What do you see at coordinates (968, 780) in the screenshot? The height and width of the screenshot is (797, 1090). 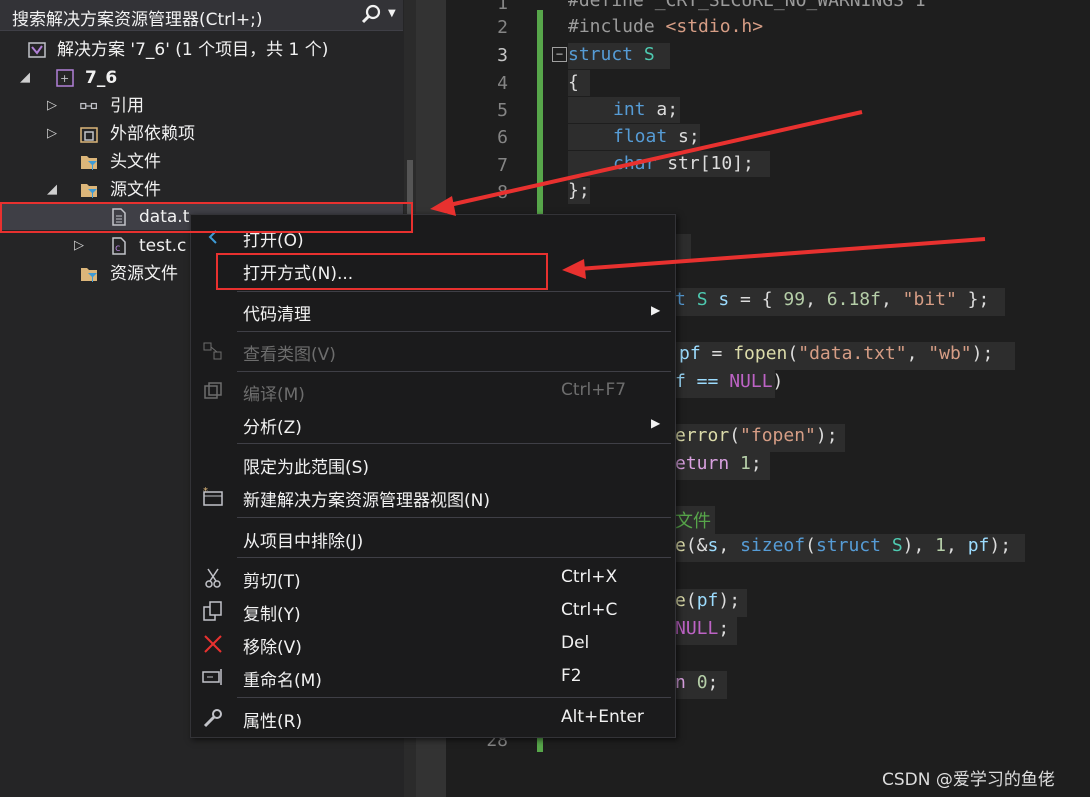 I see `watermark: CSDN @爱学习的鱼佬` at bounding box center [968, 780].